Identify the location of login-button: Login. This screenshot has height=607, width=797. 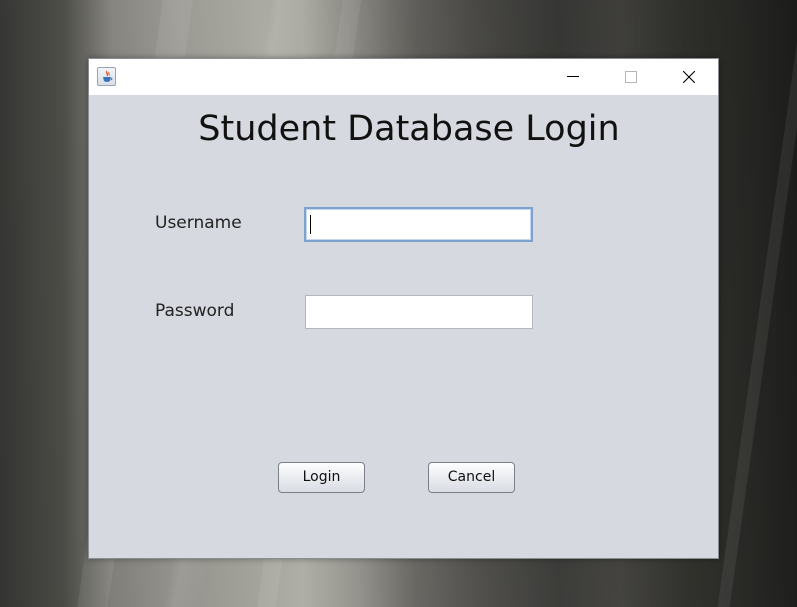
(321, 477).